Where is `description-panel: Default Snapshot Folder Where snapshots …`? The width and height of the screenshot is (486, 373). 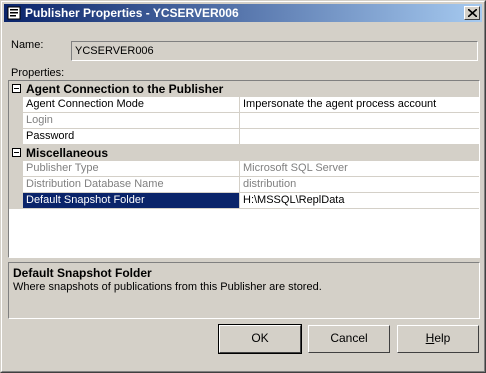
description-panel: Default Snapshot Folder Where snapshots … is located at coordinates (244, 290).